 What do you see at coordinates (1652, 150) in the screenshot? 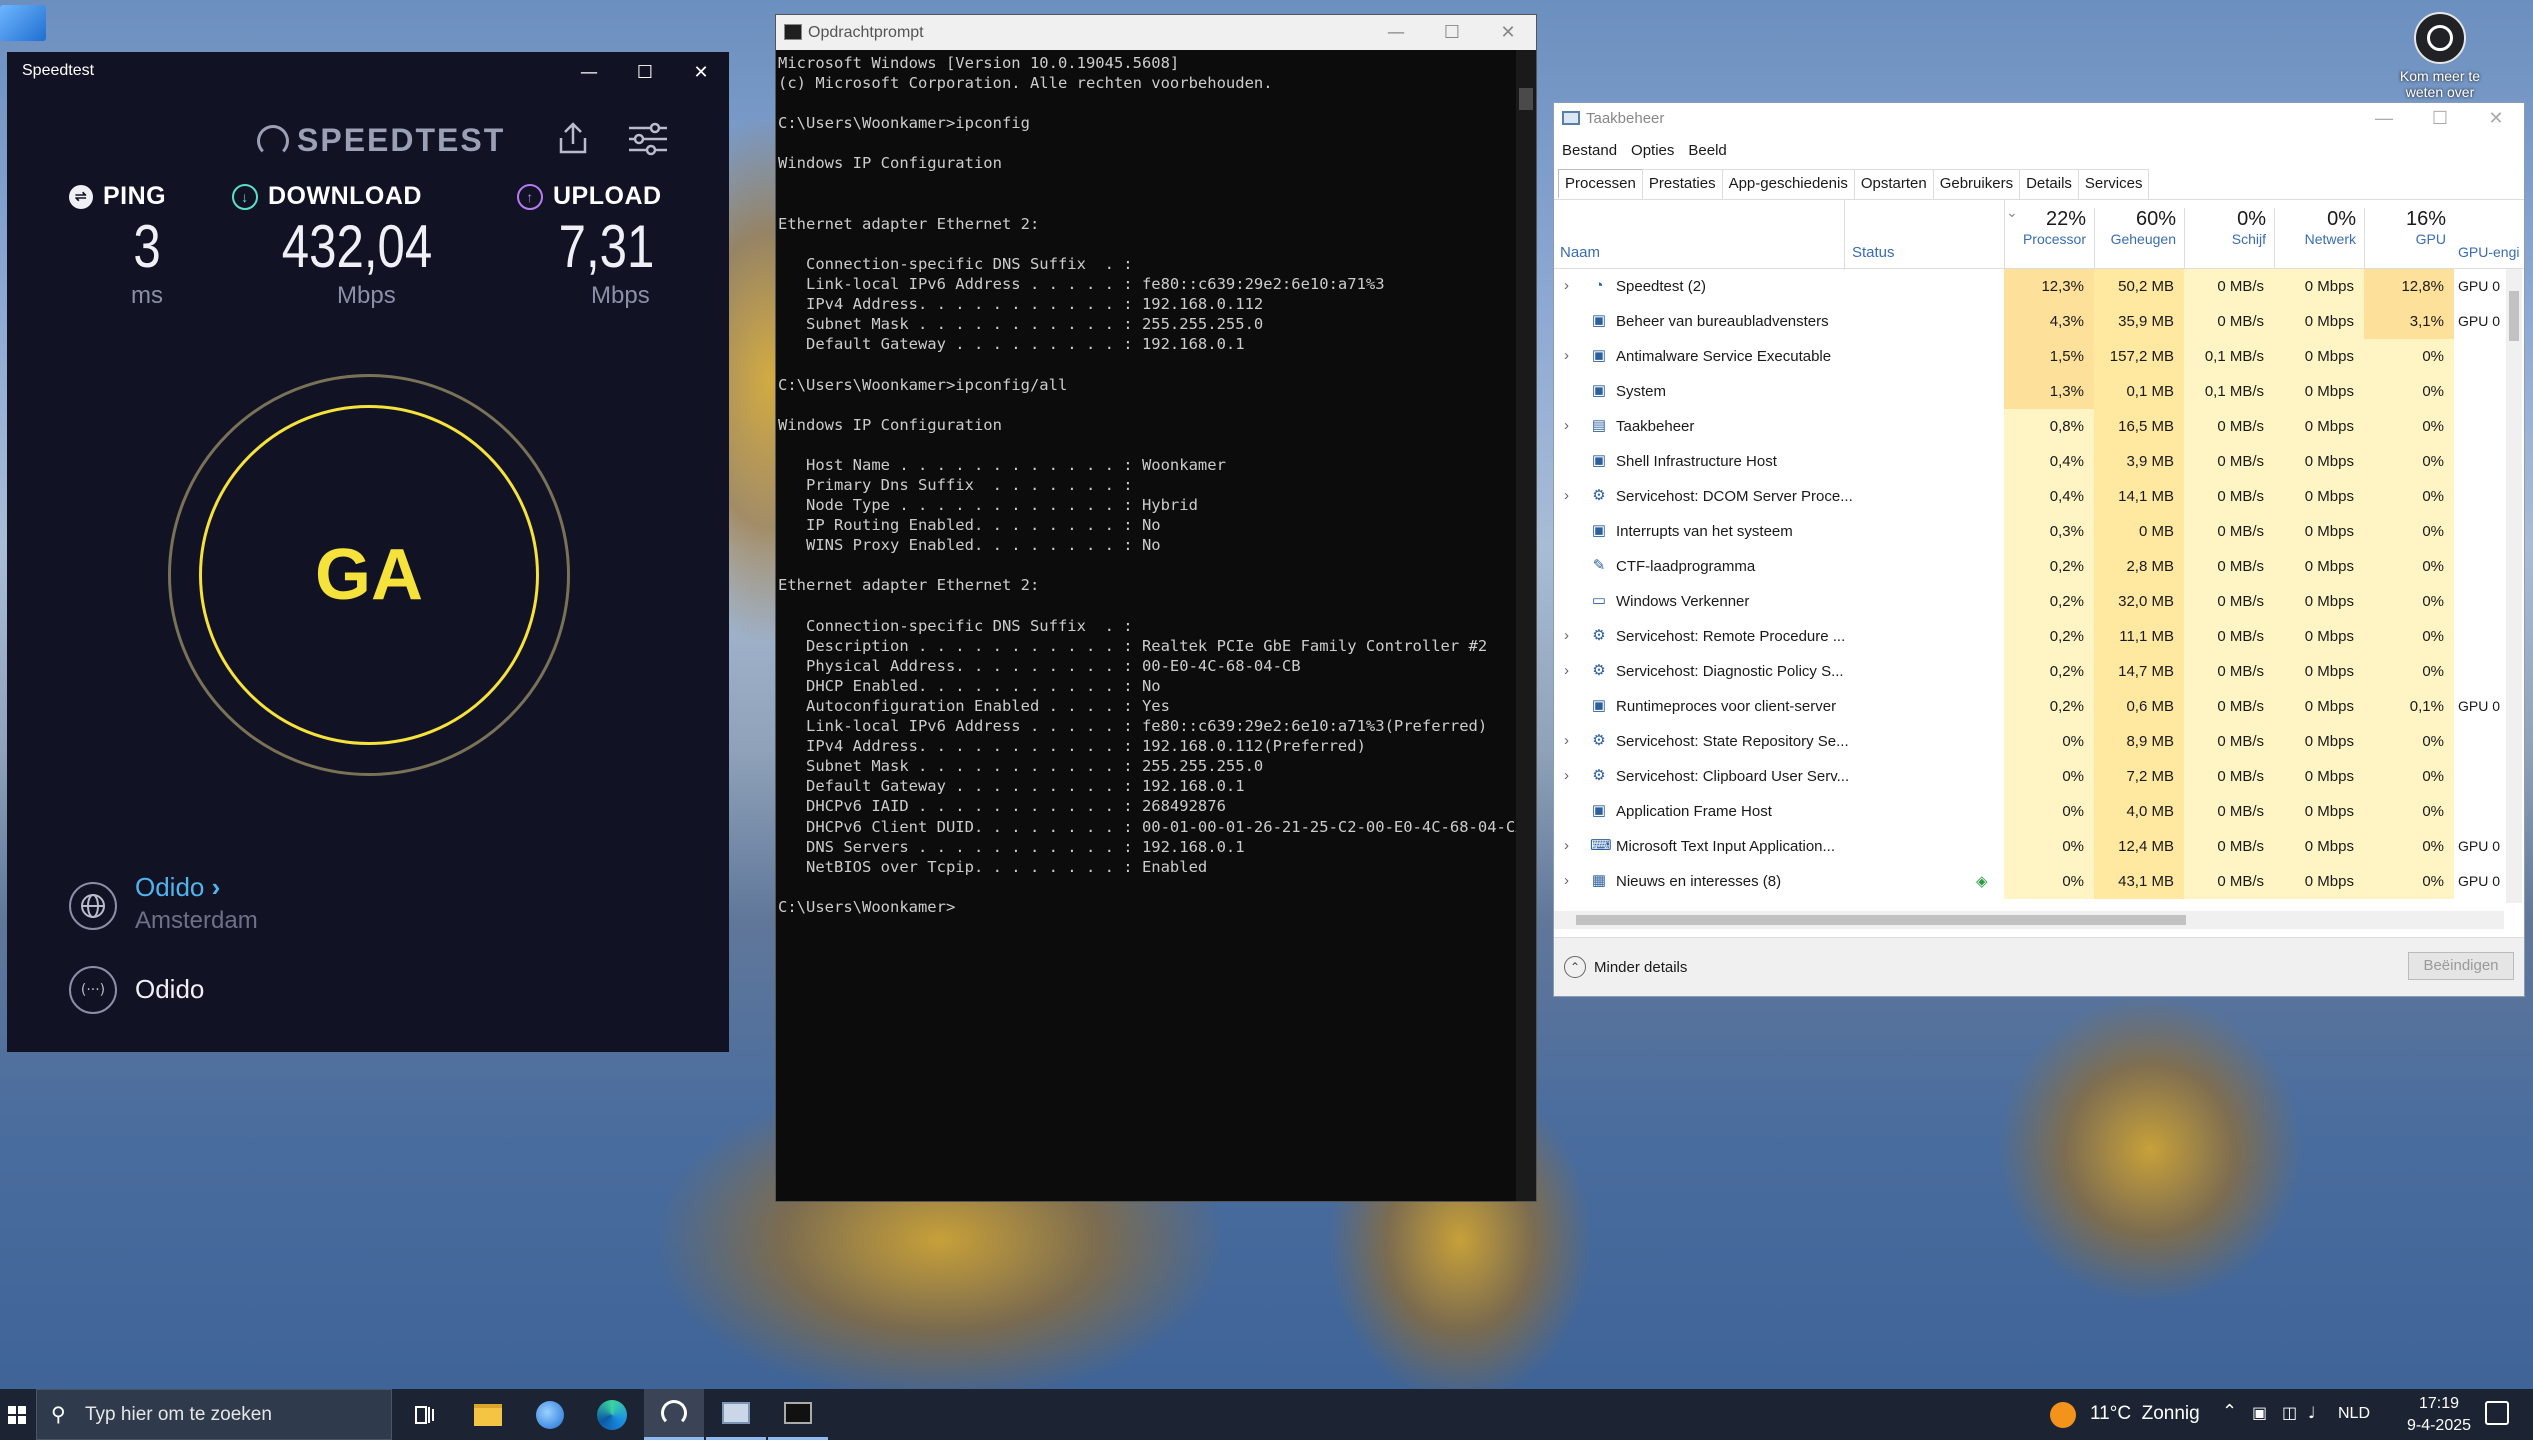
I see `menu-opties: Opties` at bounding box center [1652, 150].